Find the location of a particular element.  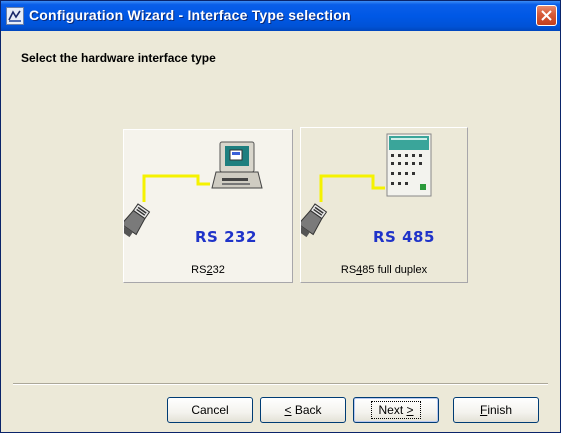

close-icon is located at coordinates (546, 15).